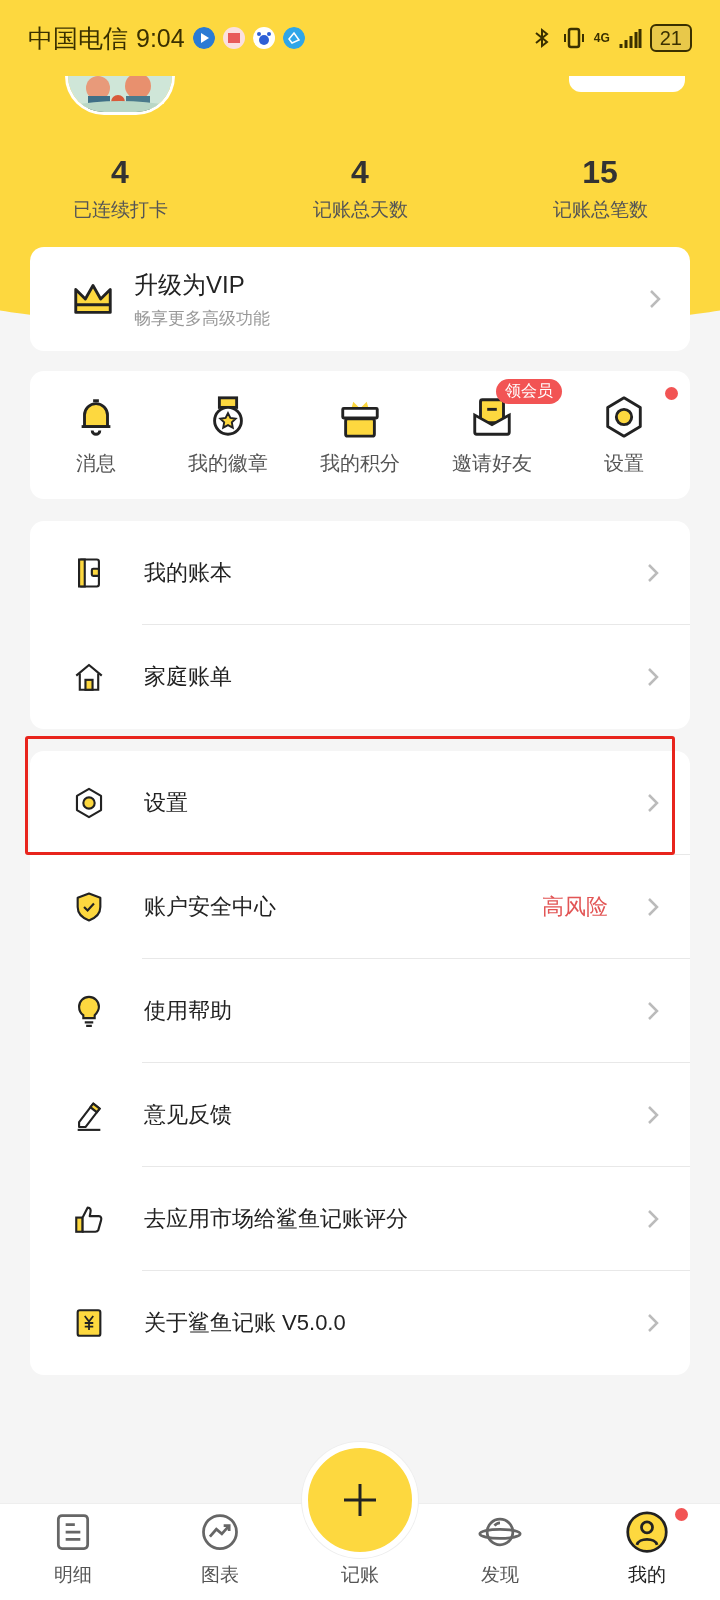  Describe the element at coordinates (188, 1115) in the screenshot. I see `menu-label: 意见反馈` at that location.